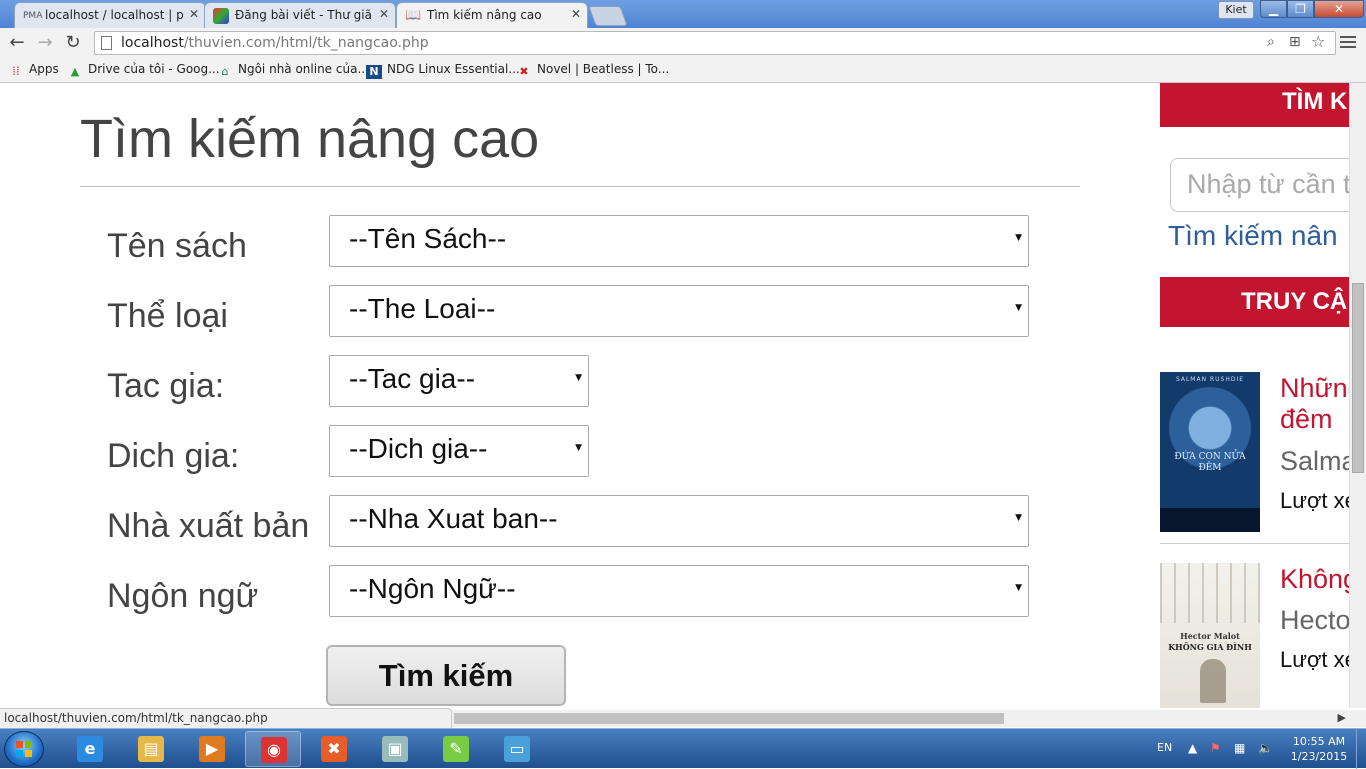 The image size is (1366, 769). What do you see at coordinates (608, 16) in the screenshot?
I see `new-tab-button` at bounding box center [608, 16].